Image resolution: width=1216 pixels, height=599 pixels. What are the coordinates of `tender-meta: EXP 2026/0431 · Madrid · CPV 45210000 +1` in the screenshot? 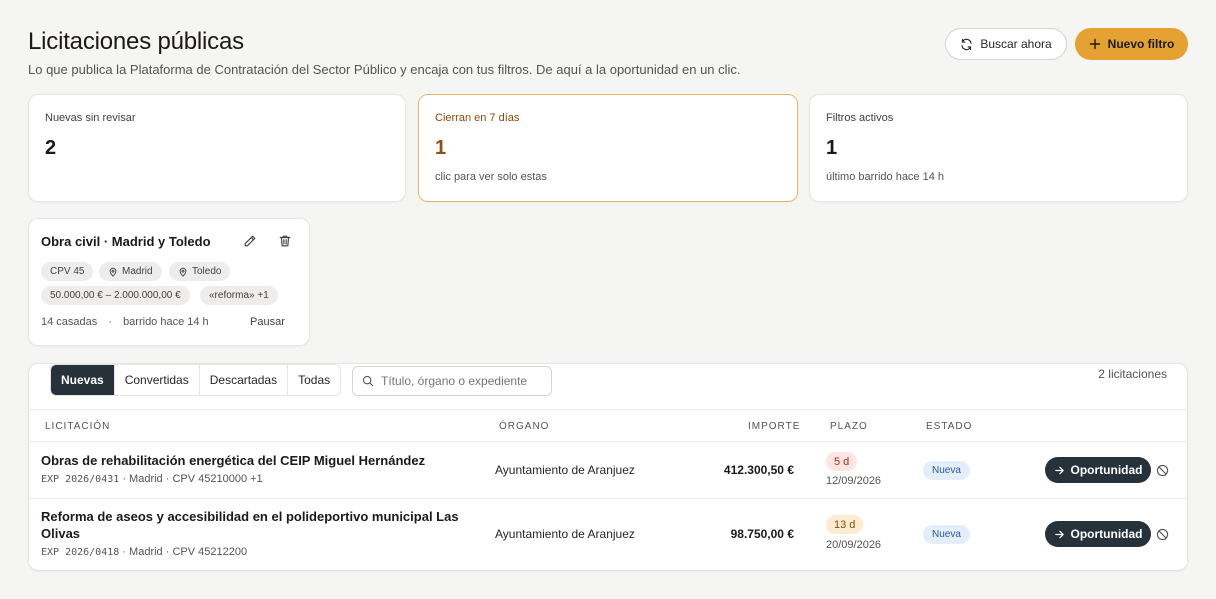 It's located at (152, 479).